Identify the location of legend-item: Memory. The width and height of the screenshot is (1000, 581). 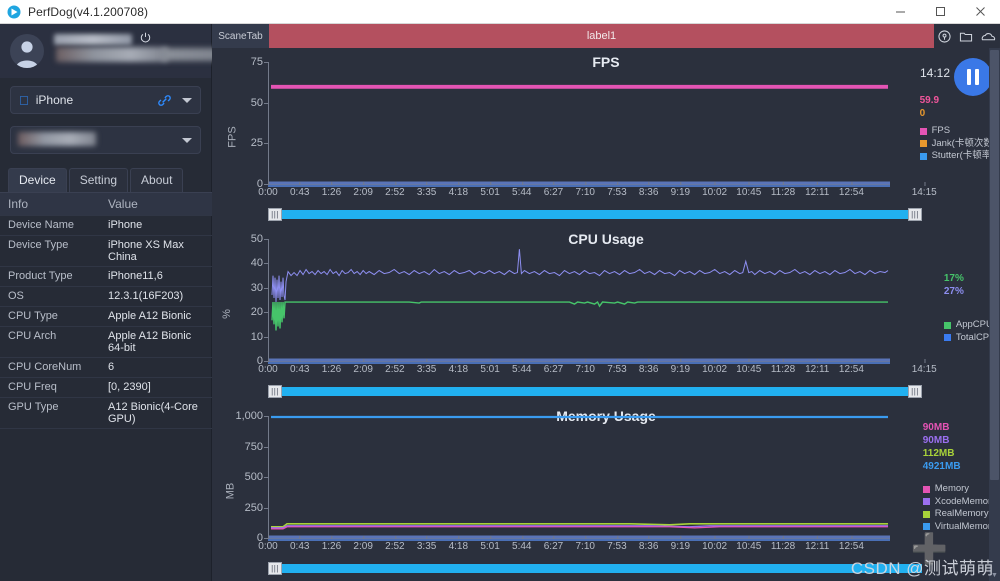
(959, 489).